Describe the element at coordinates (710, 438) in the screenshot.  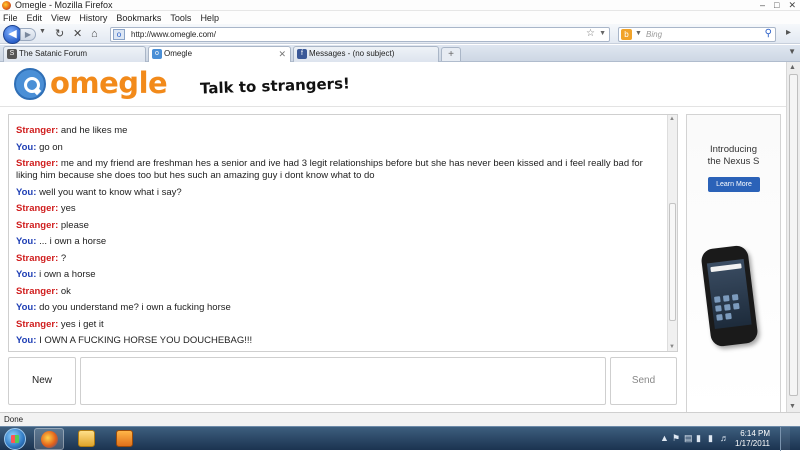
I see `signal-bars-icon: ▮` at that location.